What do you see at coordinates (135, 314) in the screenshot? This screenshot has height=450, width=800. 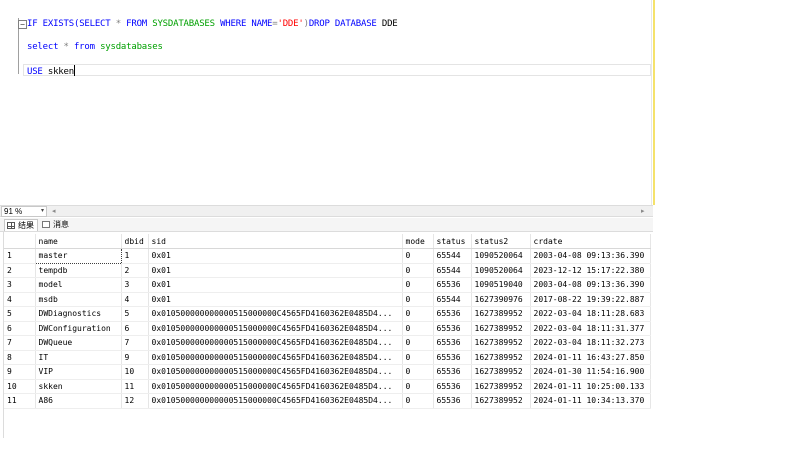 I see `table-cell: 5` at bounding box center [135, 314].